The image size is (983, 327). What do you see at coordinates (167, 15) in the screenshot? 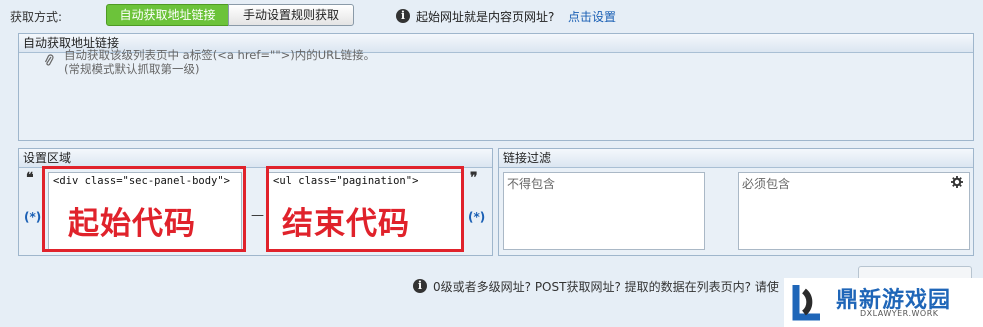
I see `tab-auto-fetch: 自动获取地址链接` at bounding box center [167, 15].